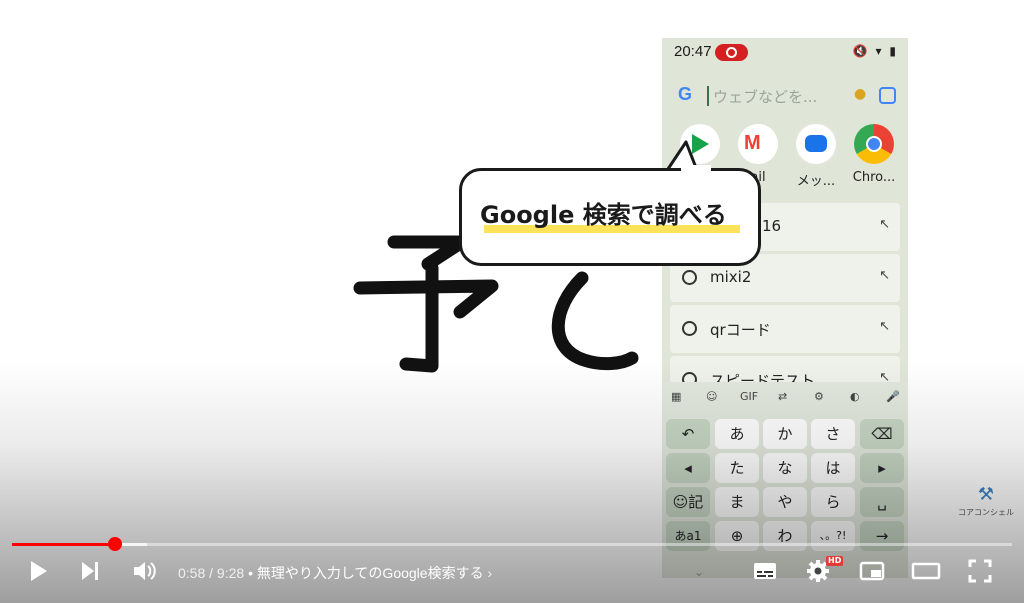 This screenshot has height=603, width=1024. Describe the element at coordinates (230, 573) in the screenshot. I see `duration: 9:28` at that location.